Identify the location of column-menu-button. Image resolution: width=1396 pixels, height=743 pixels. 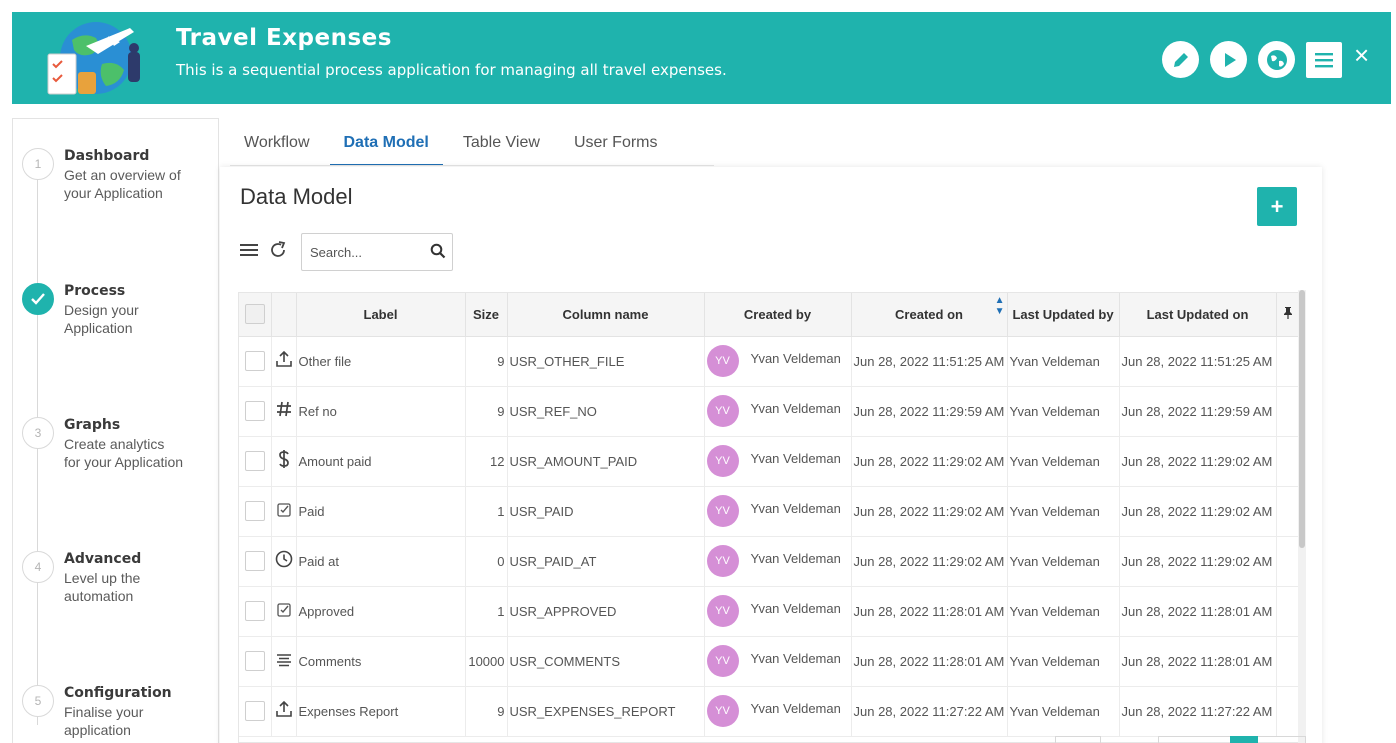
(249, 252).